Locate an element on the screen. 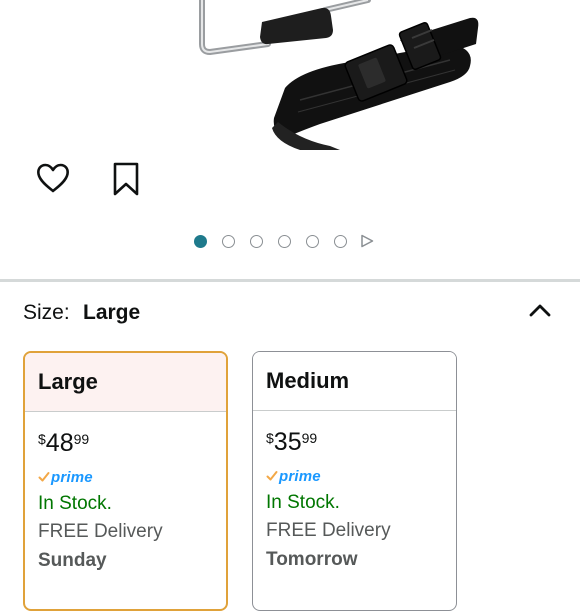 Image resolution: width=580 pixels, height=611 pixels. hanger-strap-illustration is located at coordinates (339, 75).